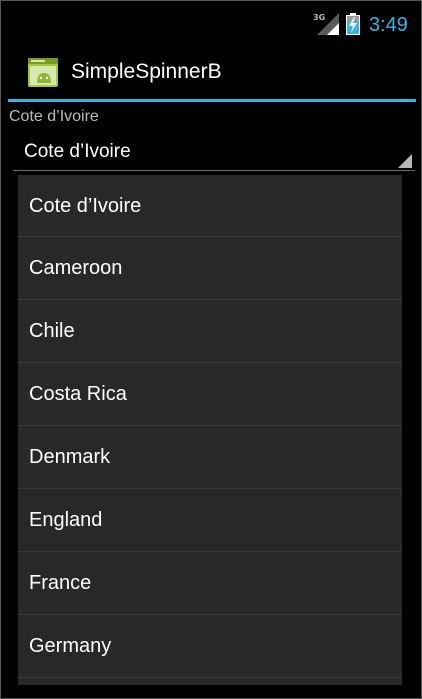  Describe the element at coordinates (52, 331) in the screenshot. I see `dropdown-item-label: Chile` at that location.